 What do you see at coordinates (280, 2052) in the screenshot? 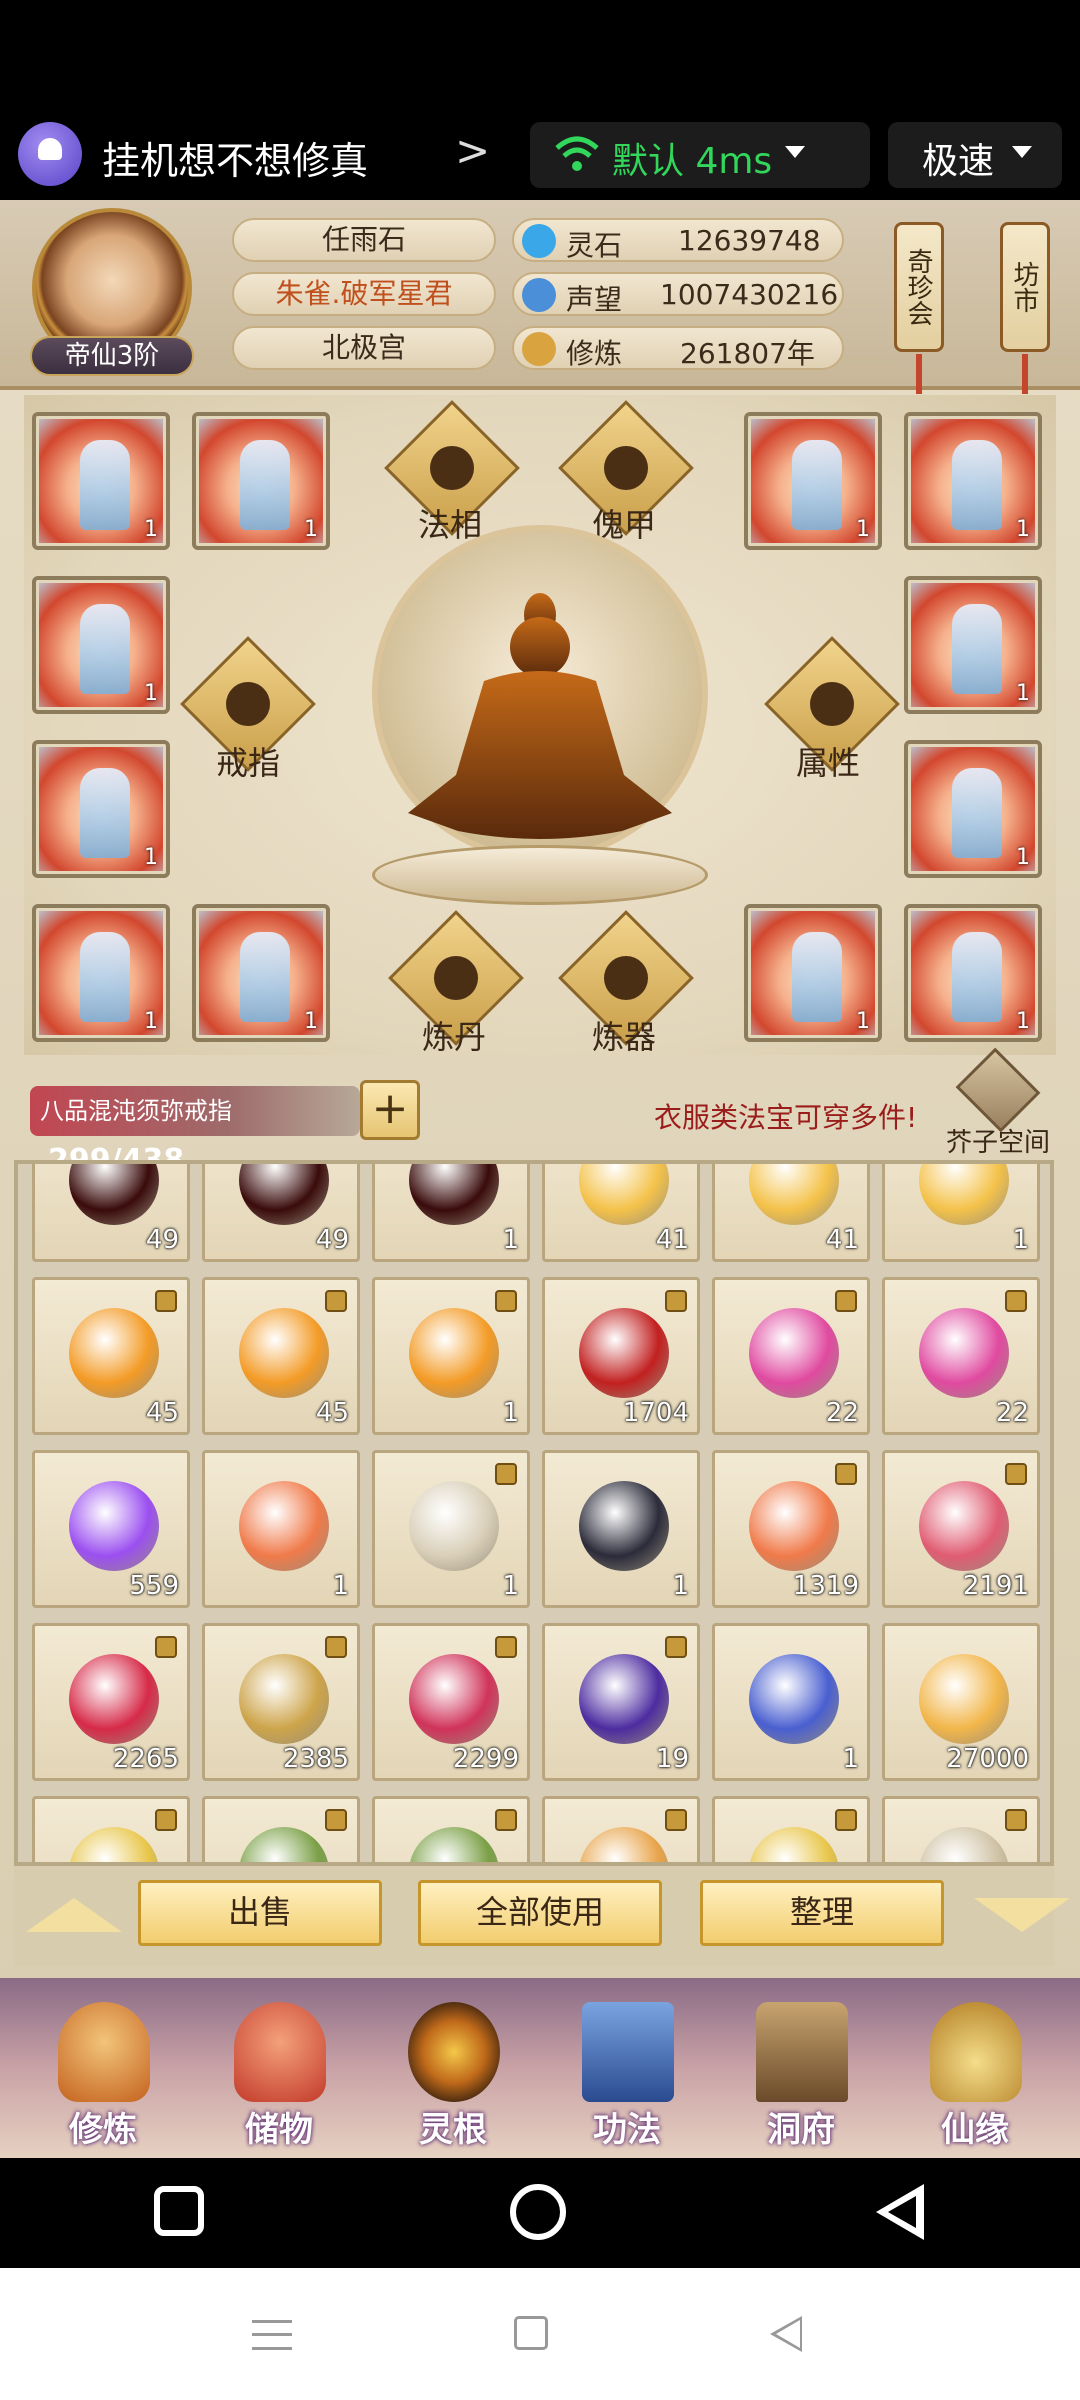
I see `storage-bag-icon` at bounding box center [280, 2052].